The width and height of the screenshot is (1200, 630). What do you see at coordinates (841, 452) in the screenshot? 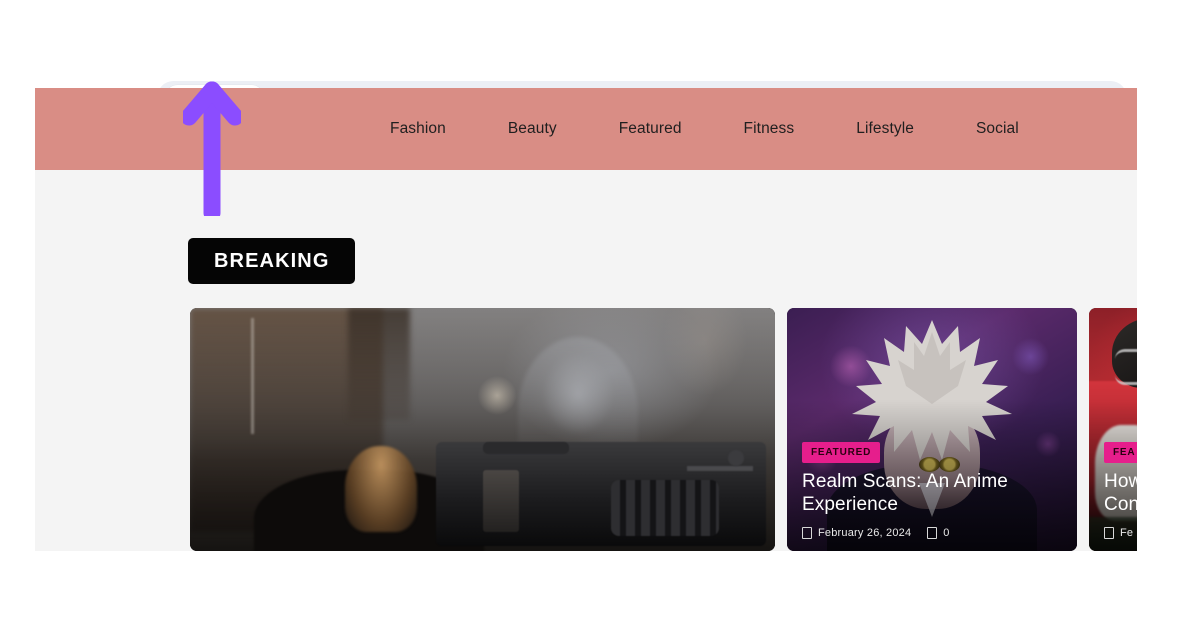
I see `category-badge-featured: FEATURED` at bounding box center [841, 452].